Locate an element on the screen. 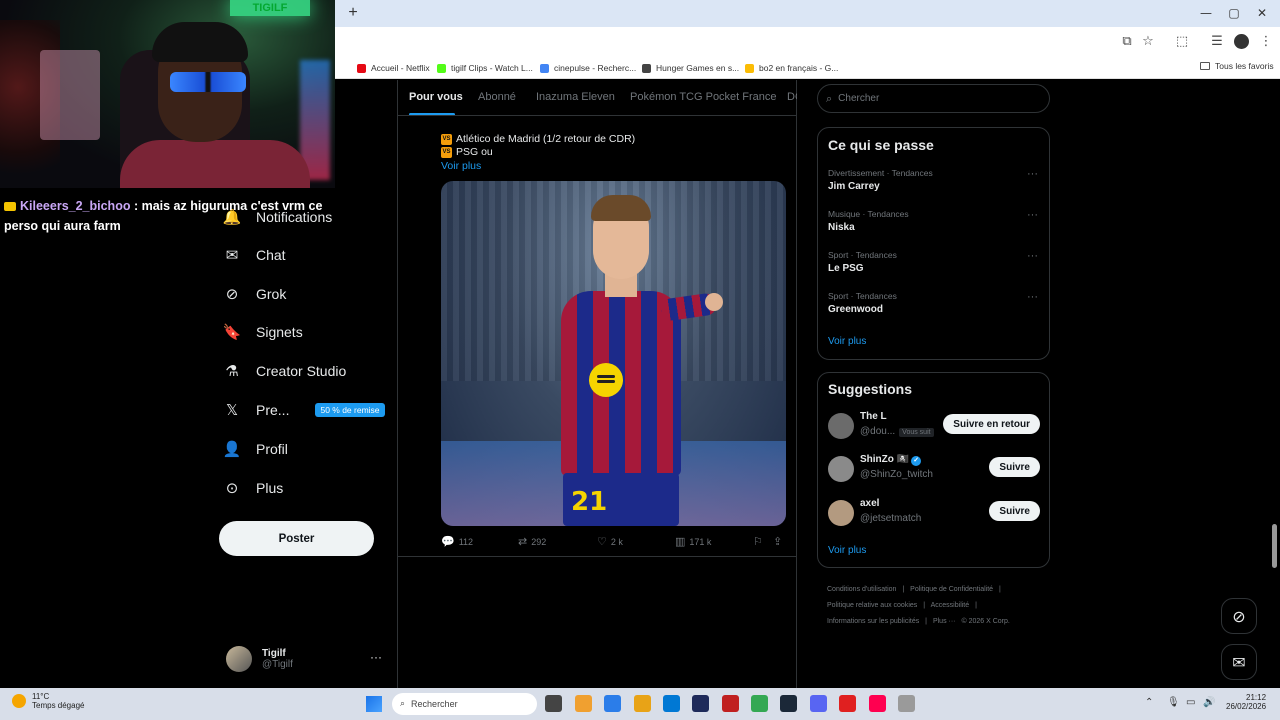 The image size is (1280, 720). views-button: ▥ 171 k is located at coordinates (693, 541).